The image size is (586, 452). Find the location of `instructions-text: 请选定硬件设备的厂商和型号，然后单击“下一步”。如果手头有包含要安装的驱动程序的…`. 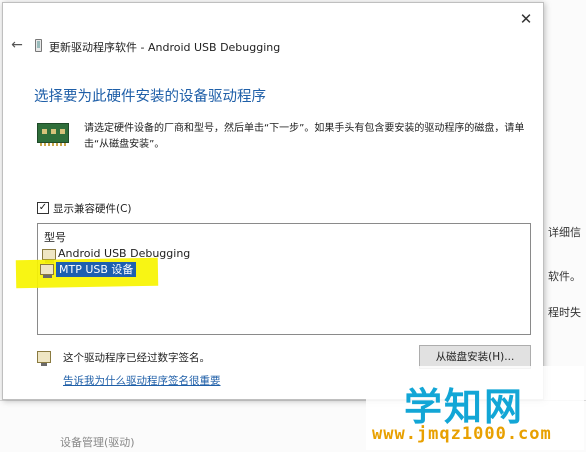

instructions-text: 请选定硬件设备的厂商和型号，然后单击“下一步”。如果手头有包含要安装的驱动程序的… is located at coordinates (304, 136).